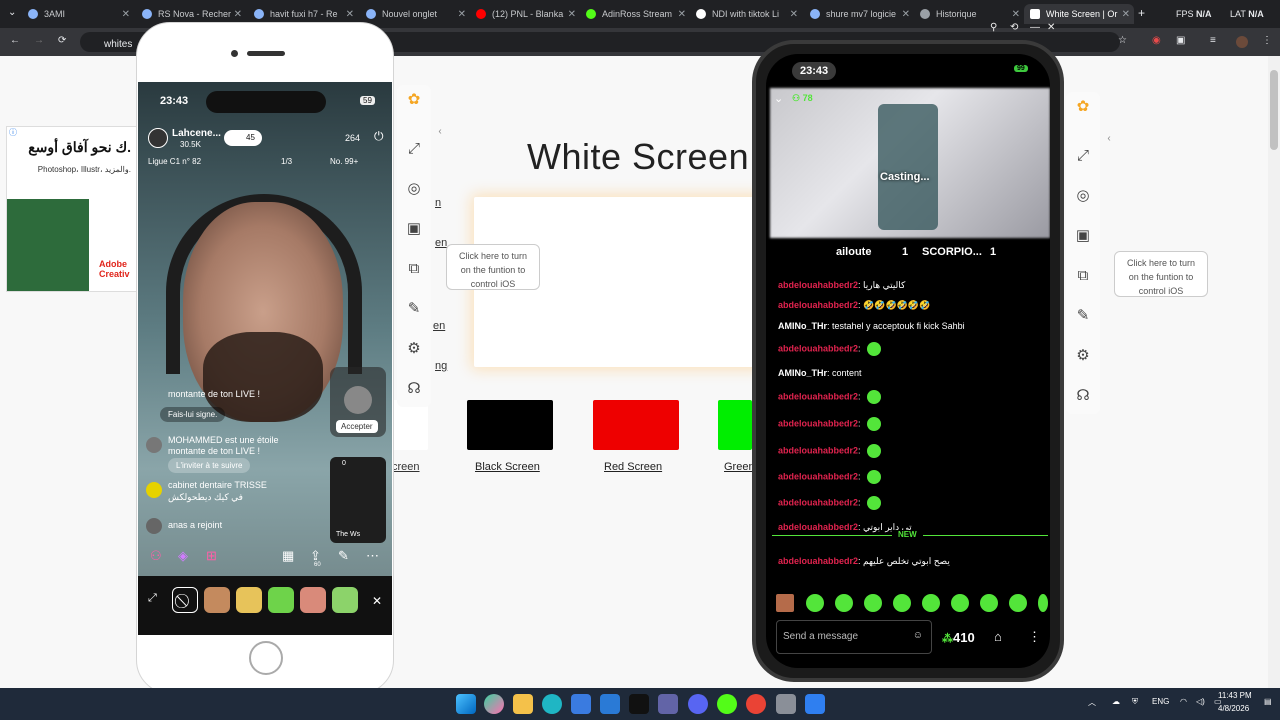  What do you see at coordinates (523, 704) in the screenshot?
I see `file-explorer-icon` at bounding box center [523, 704].